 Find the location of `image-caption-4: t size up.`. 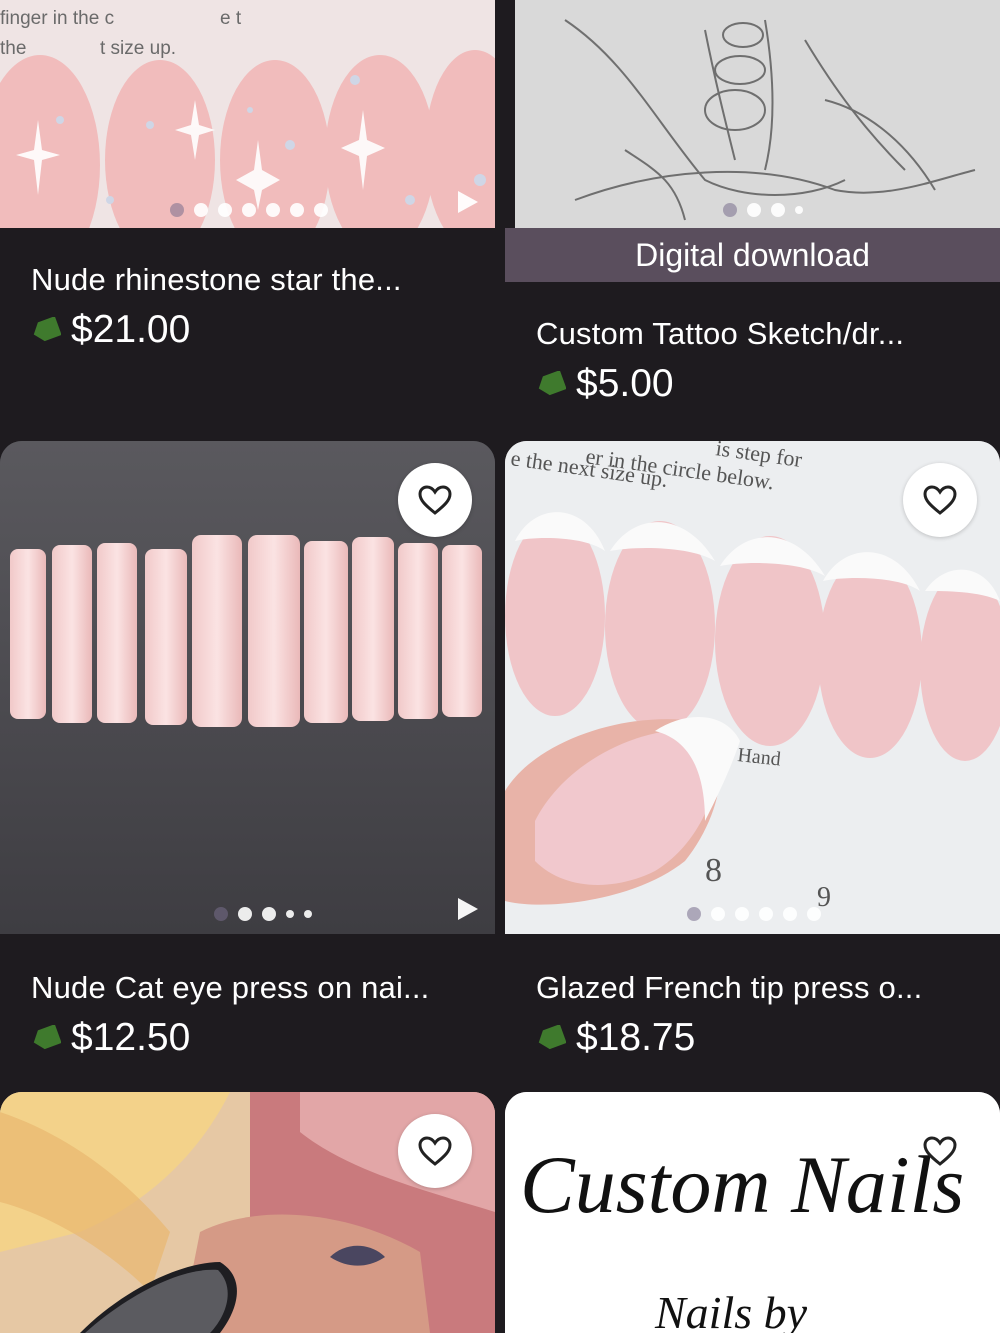

image-caption-4: t size up. is located at coordinates (138, 48).